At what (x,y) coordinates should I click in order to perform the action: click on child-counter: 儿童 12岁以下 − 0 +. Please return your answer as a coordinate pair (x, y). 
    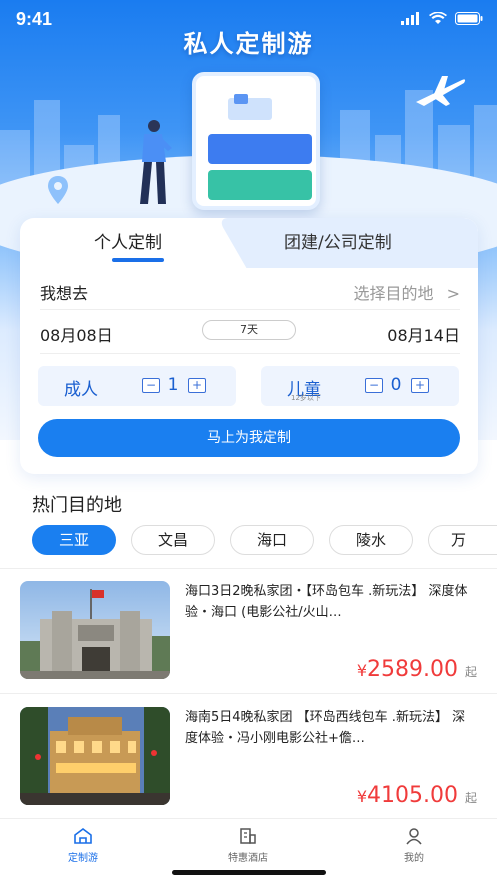
    Looking at the image, I should click on (360, 386).